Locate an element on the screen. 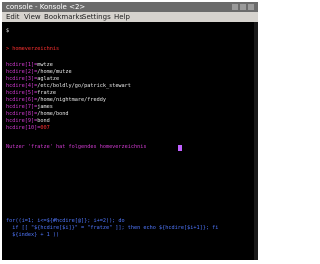 The image size is (320, 264). minimize-button is located at coordinates (235, 7).